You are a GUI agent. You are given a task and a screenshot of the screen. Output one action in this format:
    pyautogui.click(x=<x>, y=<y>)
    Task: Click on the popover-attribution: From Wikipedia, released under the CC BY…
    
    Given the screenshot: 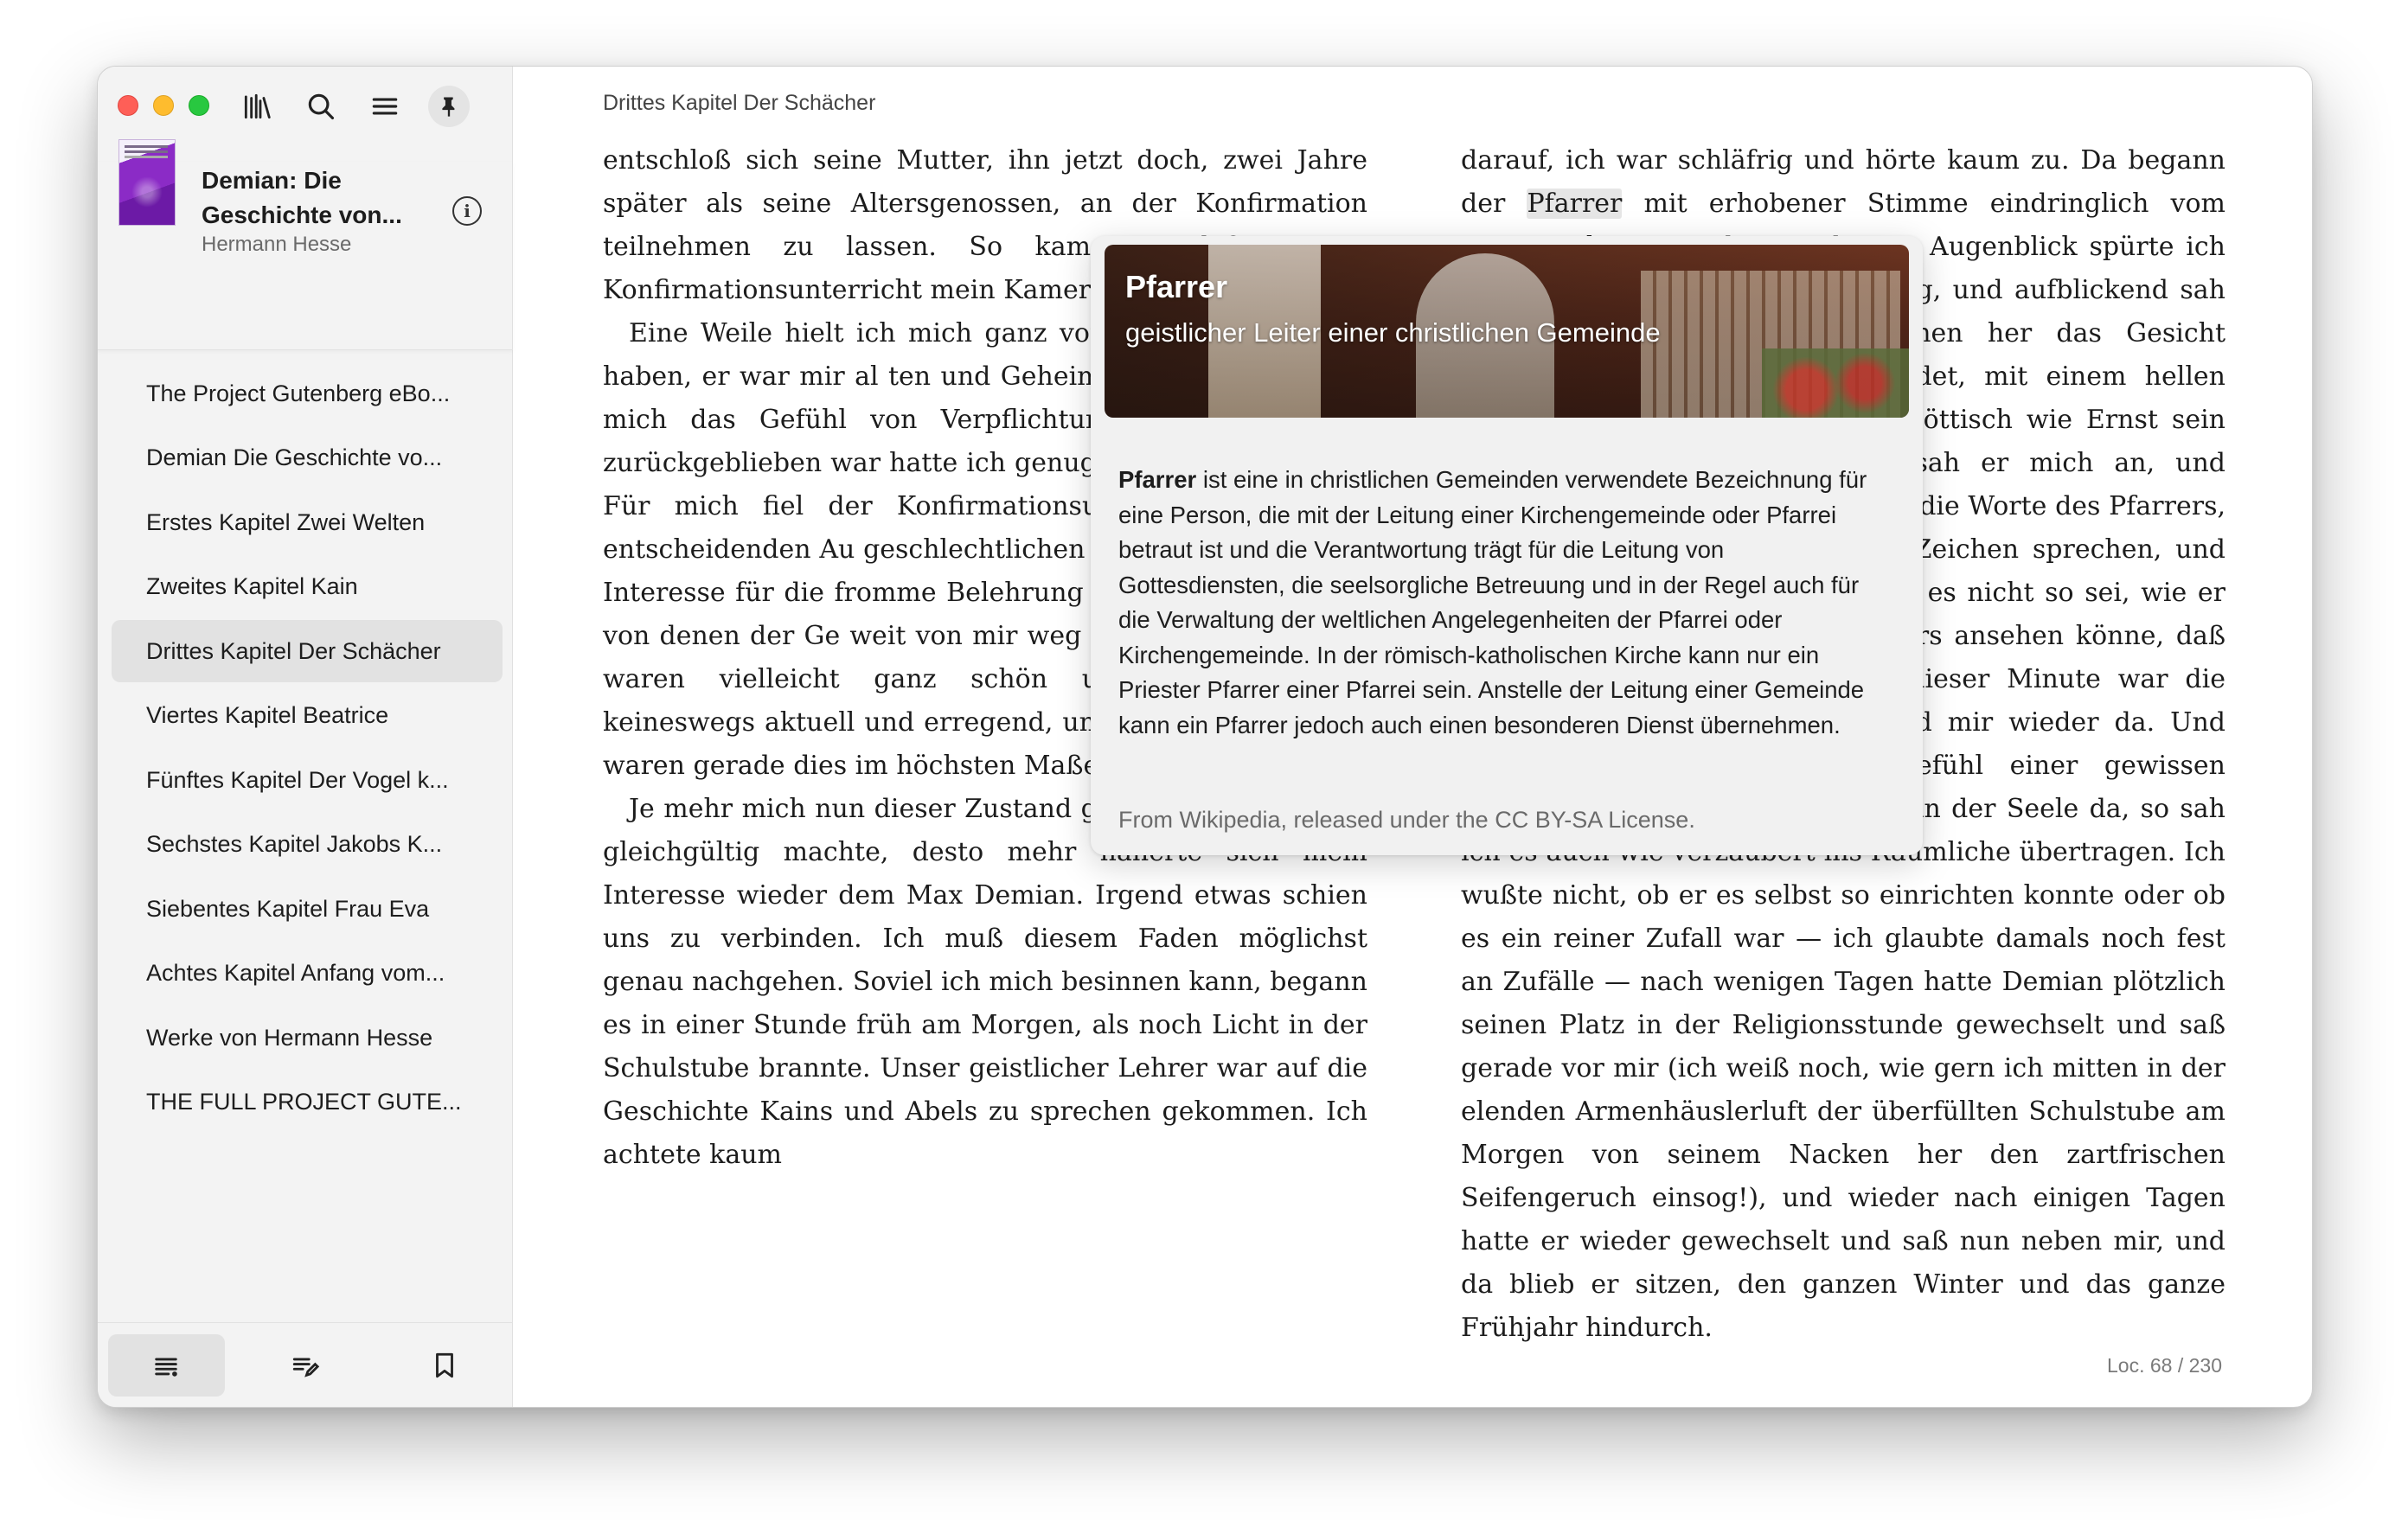 What is the action you would take?
    pyautogui.click(x=1406, y=820)
    